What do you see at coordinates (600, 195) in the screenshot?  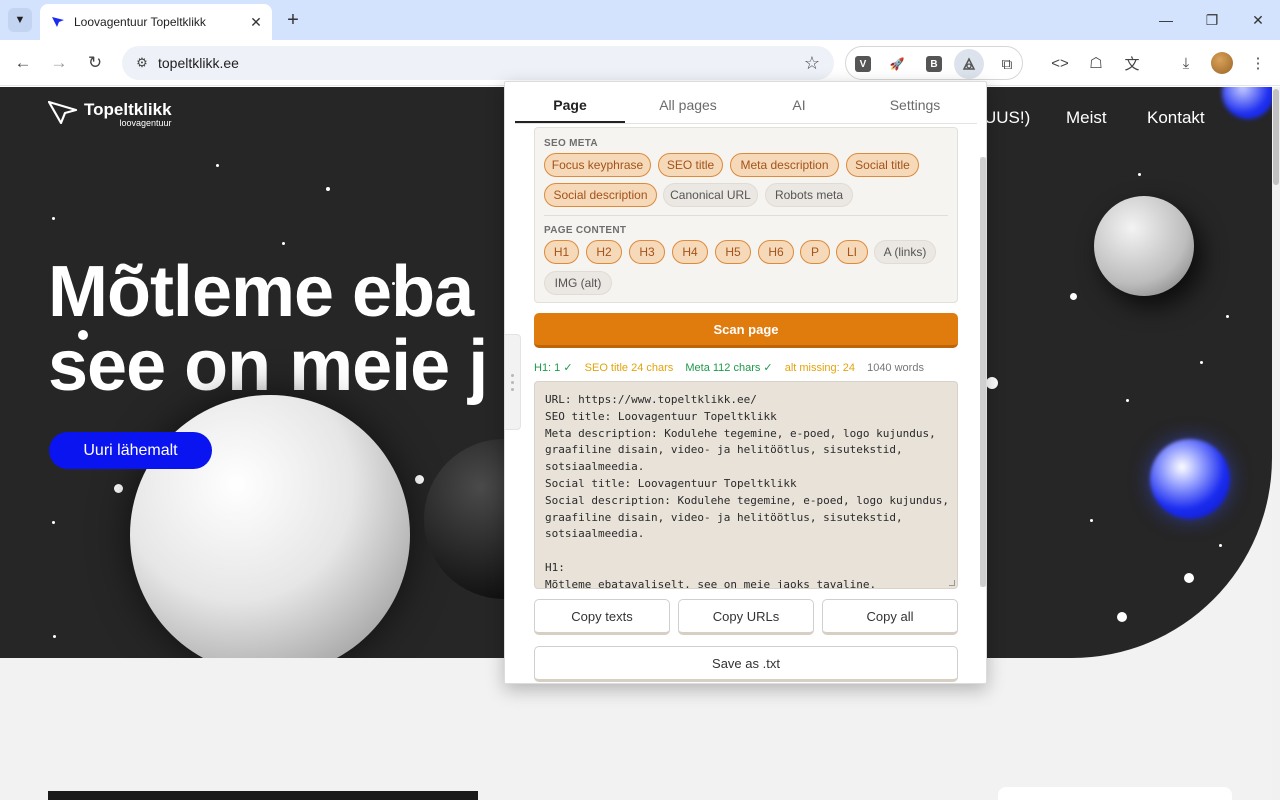 I see `chip-social-description: Social description` at bounding box center [600, 195].